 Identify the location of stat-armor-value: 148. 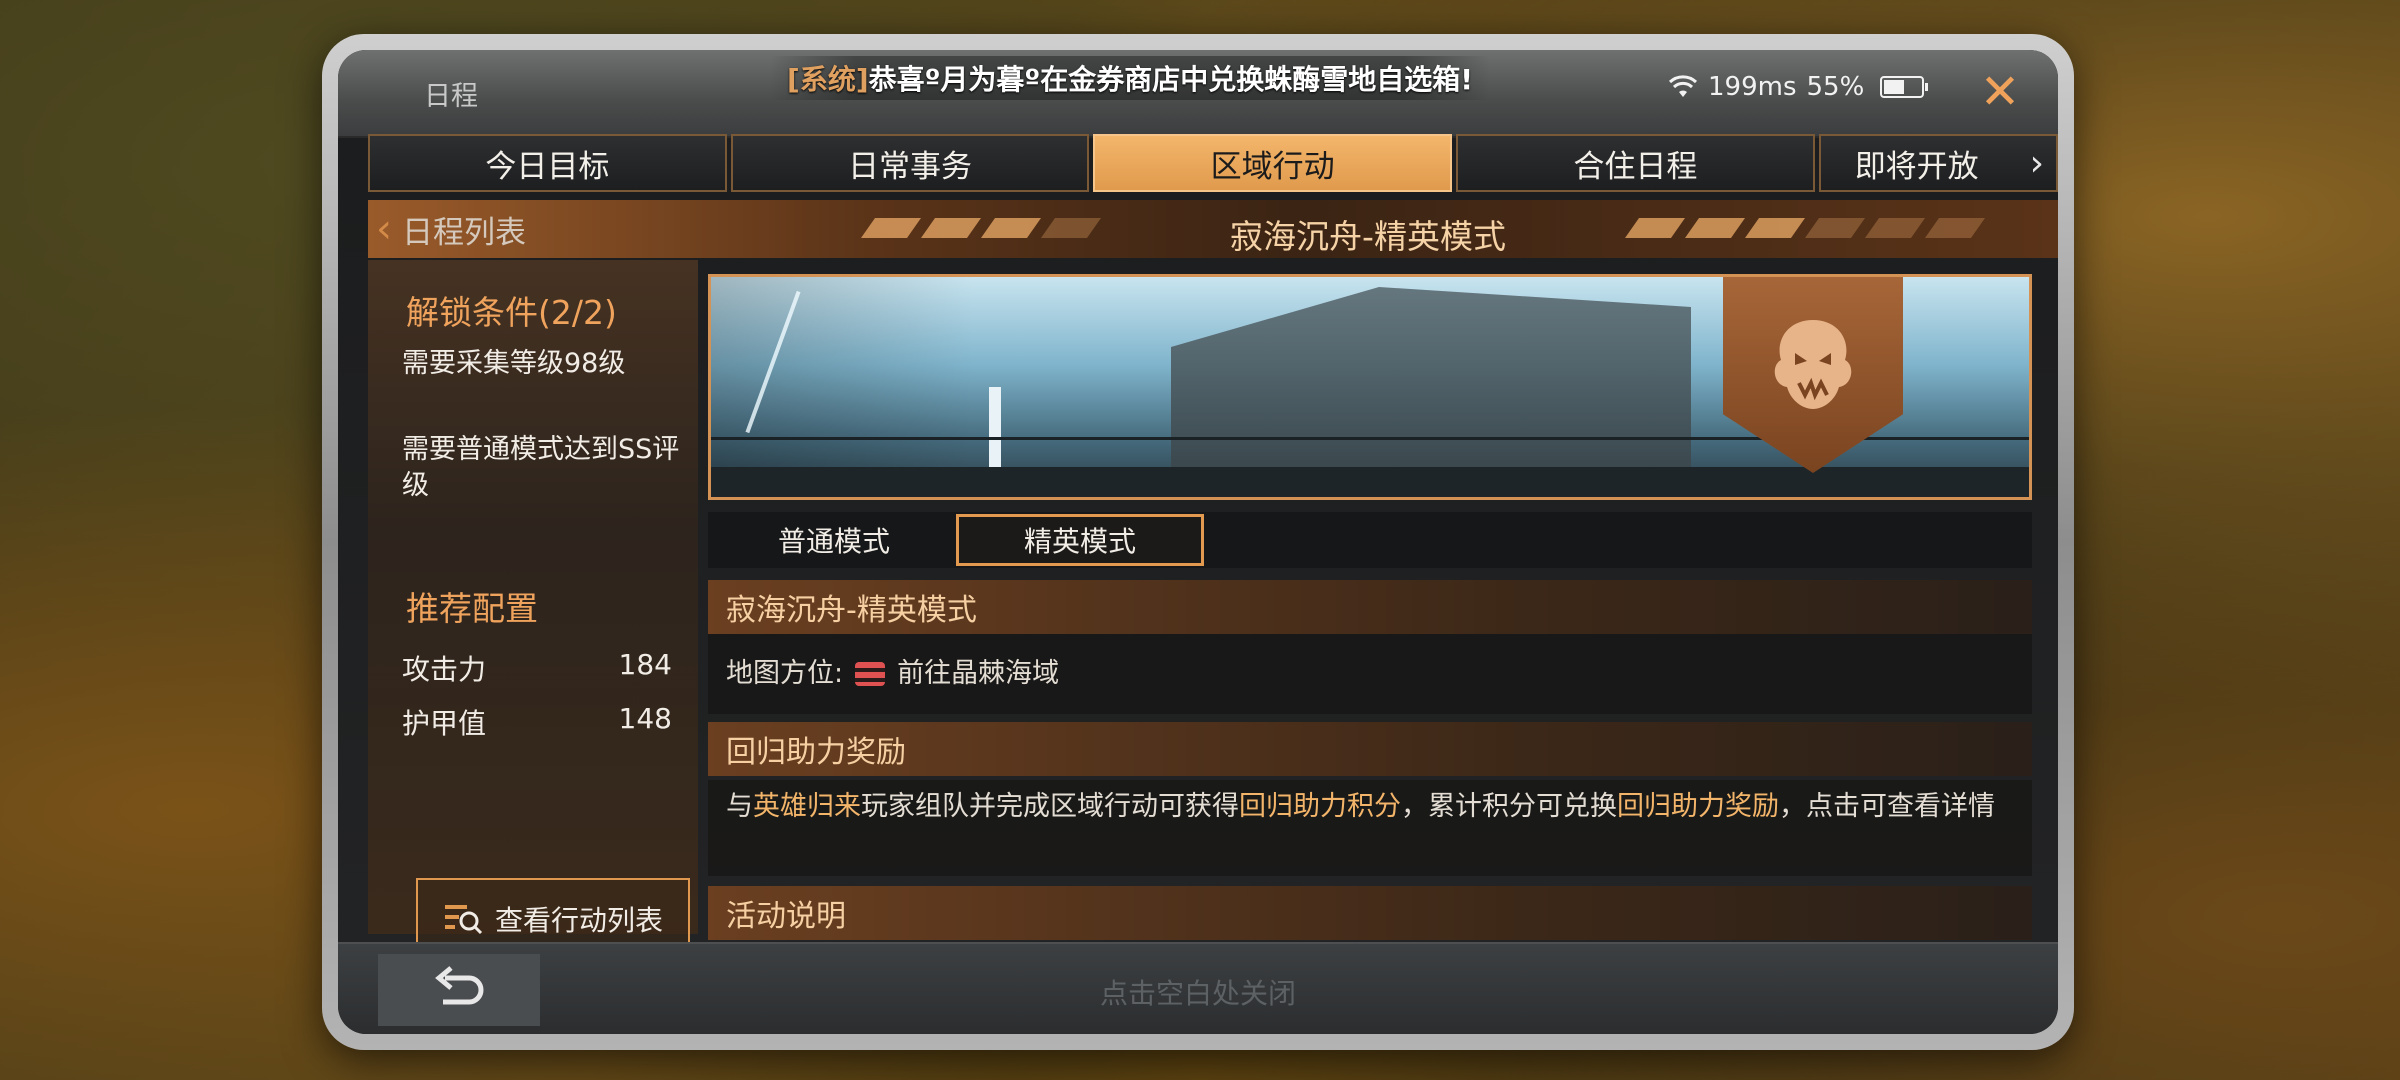
(645, 718).